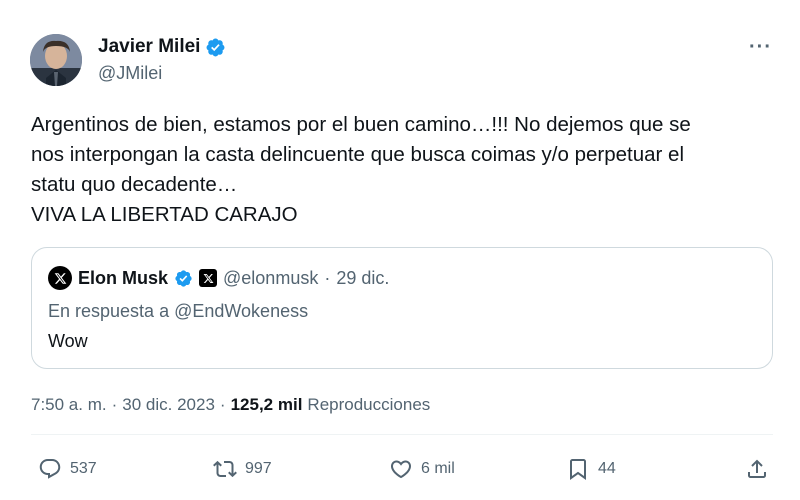 The image size is (800, 500). Describe the element at coordinates (68, 341) in the screenshot. I see `quoted-text: Wow` at that location.